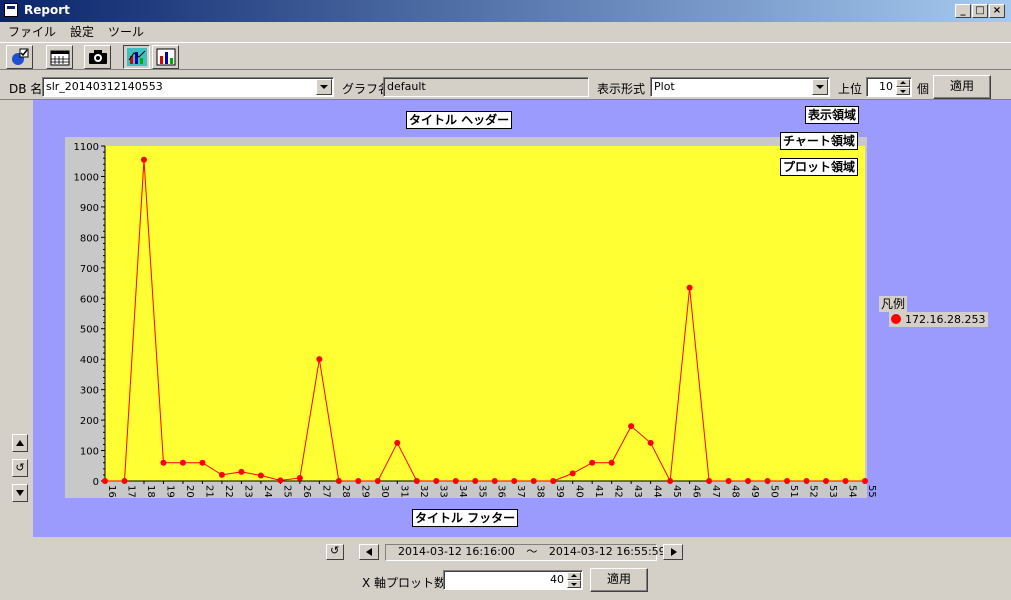 Image resolution: width=1011 pixels, height=600 pixels. Describe the element at coordinates (384, 491) in the screenshot. I see `x-tick-label: 30` at that location.